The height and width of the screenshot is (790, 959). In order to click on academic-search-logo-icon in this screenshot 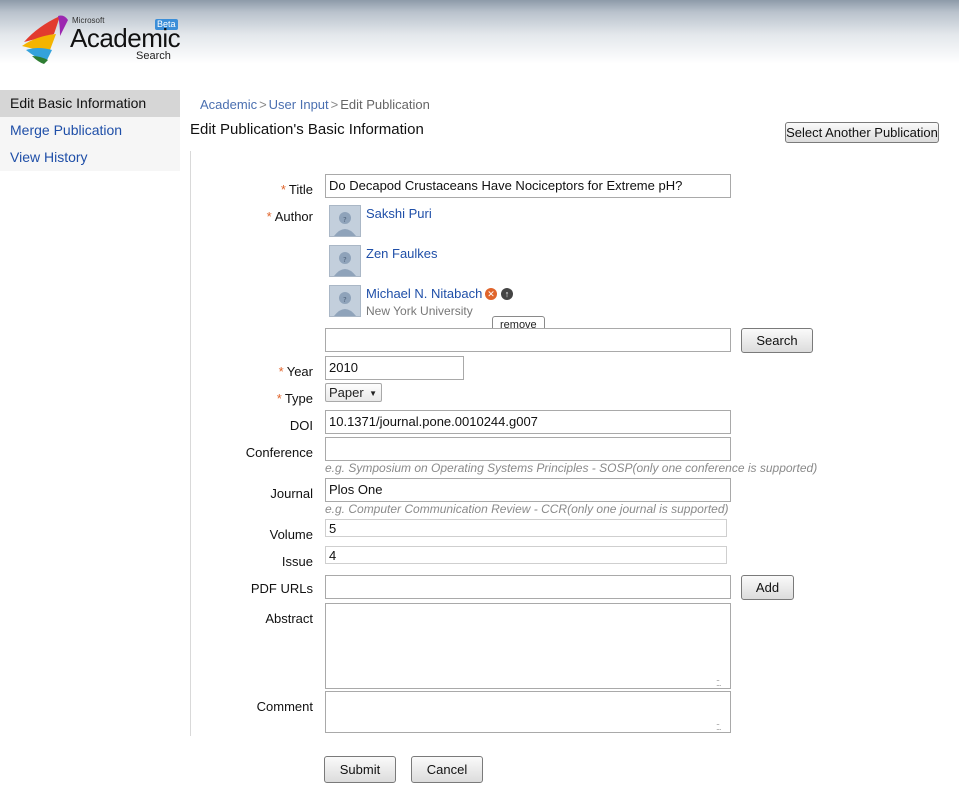, I will do `click(45, 39)`.